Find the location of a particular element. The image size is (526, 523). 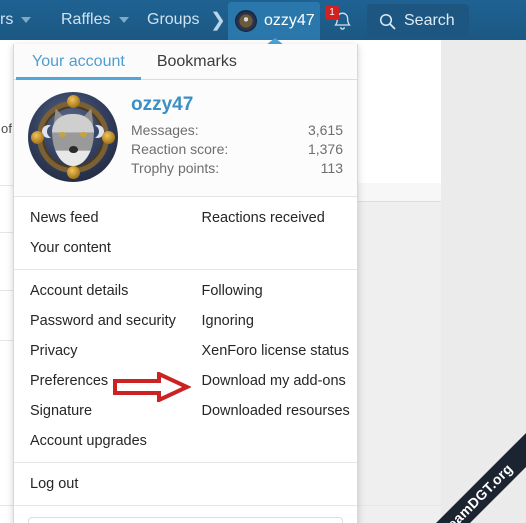

menu-item-log-out: Log out is located at coordinates (100, 484).